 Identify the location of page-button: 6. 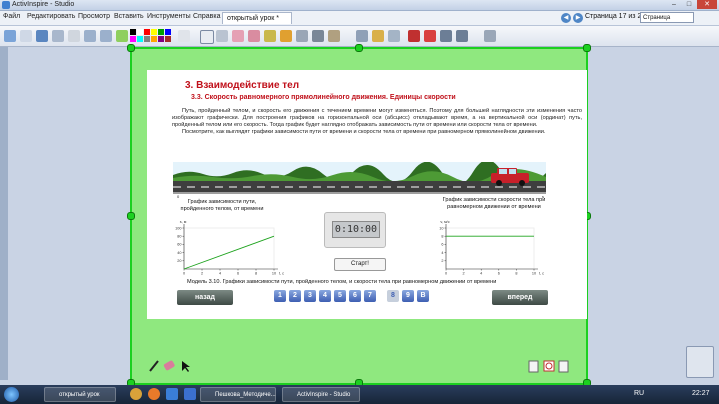
(355, 296).